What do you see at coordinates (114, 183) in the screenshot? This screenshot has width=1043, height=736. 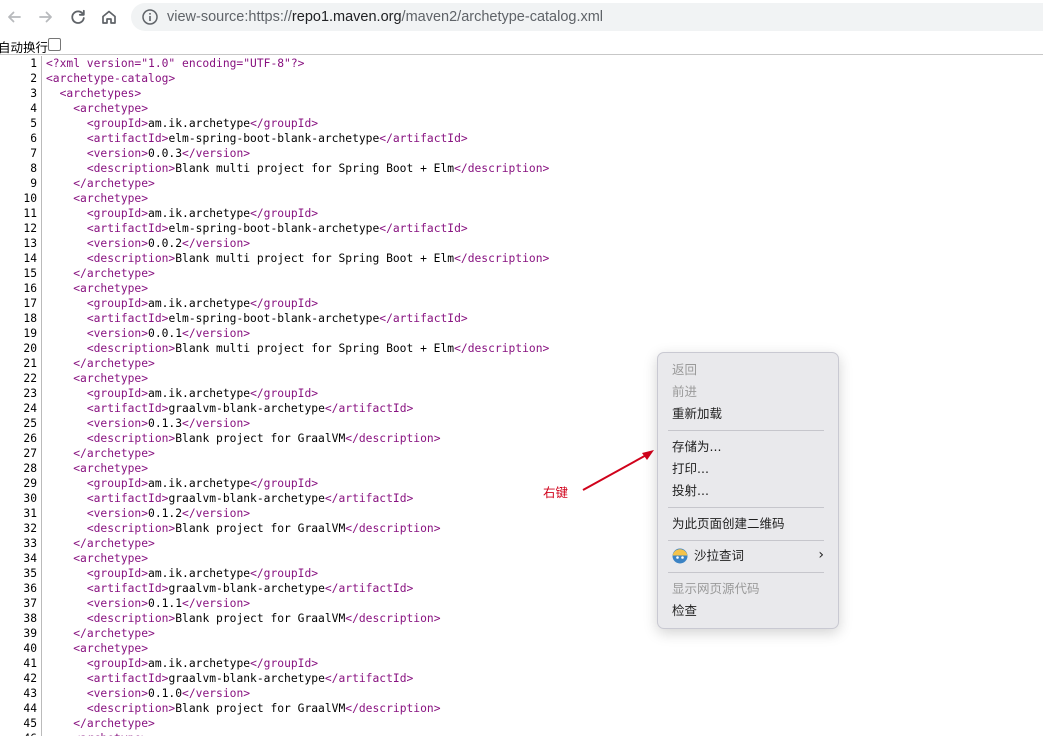 I see `xml-tag: </archetype>` at bounding box center [114, 183].